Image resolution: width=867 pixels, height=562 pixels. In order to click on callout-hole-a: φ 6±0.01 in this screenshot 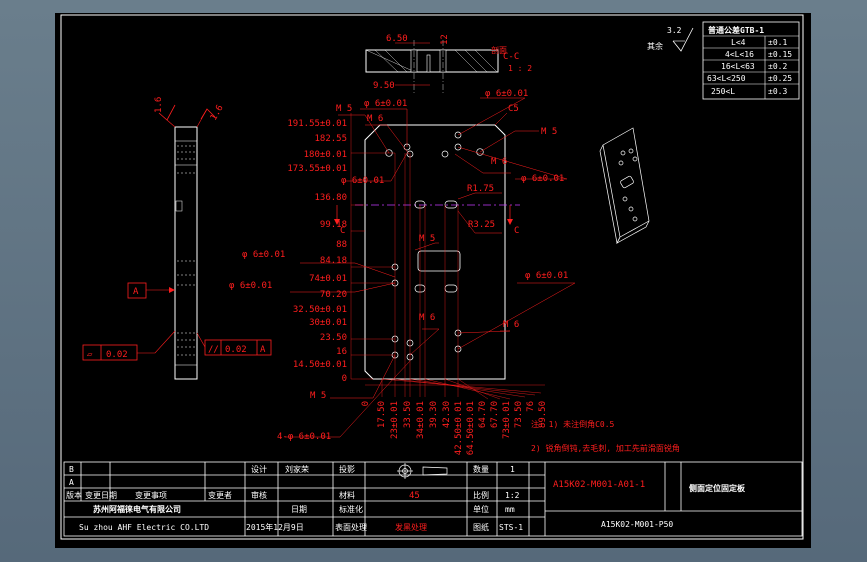, I will do `click(385, 104)`.